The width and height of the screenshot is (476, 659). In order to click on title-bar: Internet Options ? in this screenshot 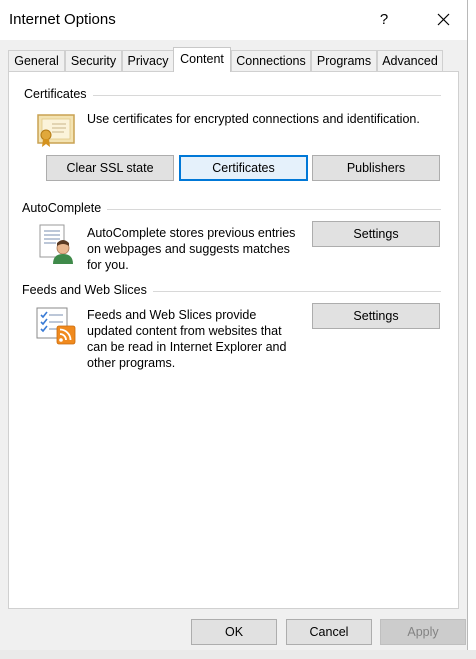, I will do `click(233, 20)`.